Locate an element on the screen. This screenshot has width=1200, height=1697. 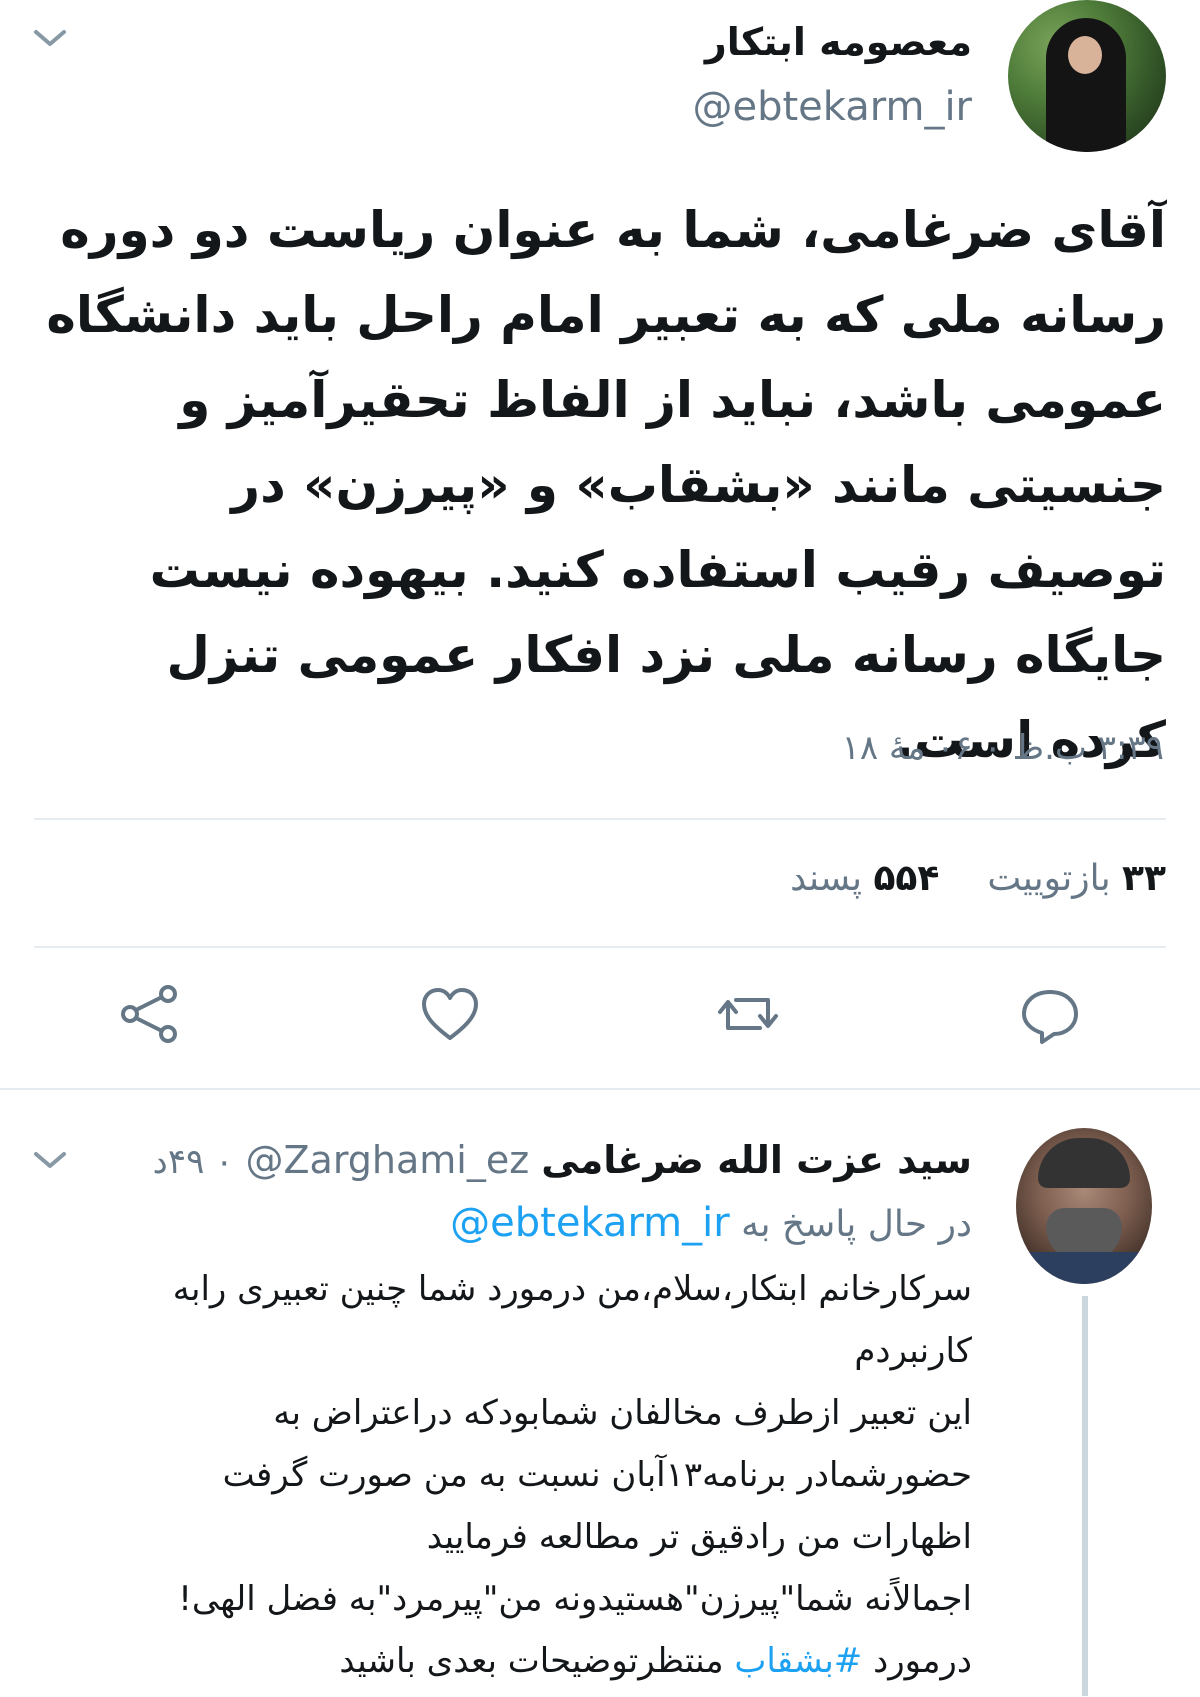
replying-prefix: در حال پاسخ به is located at coordinates (856, 1224).